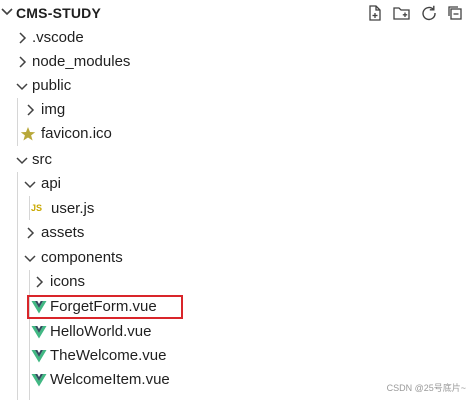  Describe the element at coordinates (101, 331) in the screenshot. I see `tree-item-label: HelloWorld.vue` at that location.